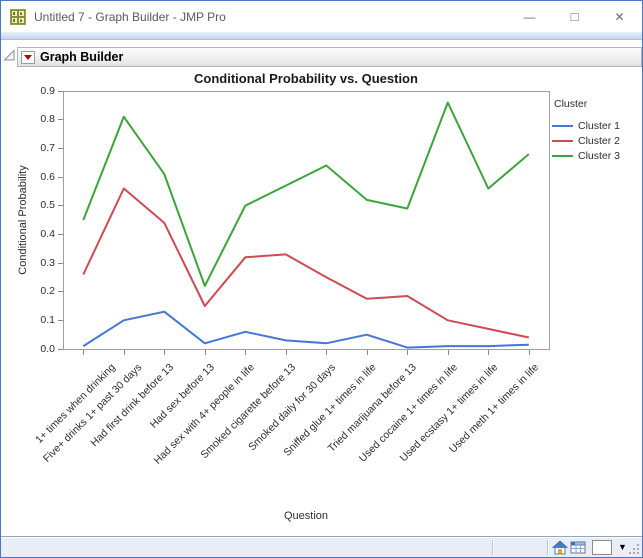  What do you see at coordinates (599, 140) in the screenshot?
I see `legend-label: Cluster 2` at bounding box center [599, 140].